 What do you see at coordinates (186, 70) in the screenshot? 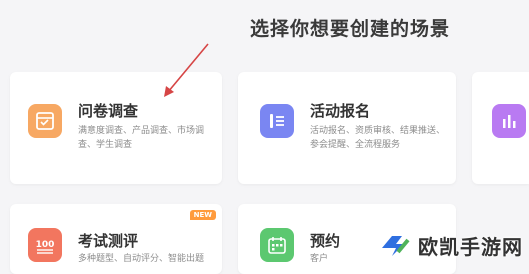
I see `annotation-arrow-icon` at bounding box center [186, 70].